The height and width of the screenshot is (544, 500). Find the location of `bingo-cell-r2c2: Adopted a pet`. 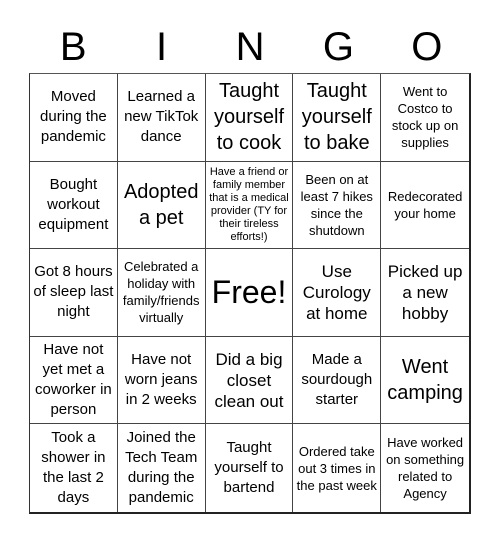

bingo-cell-r2c2: Adopted a pet is located at coordinates (161, 205).